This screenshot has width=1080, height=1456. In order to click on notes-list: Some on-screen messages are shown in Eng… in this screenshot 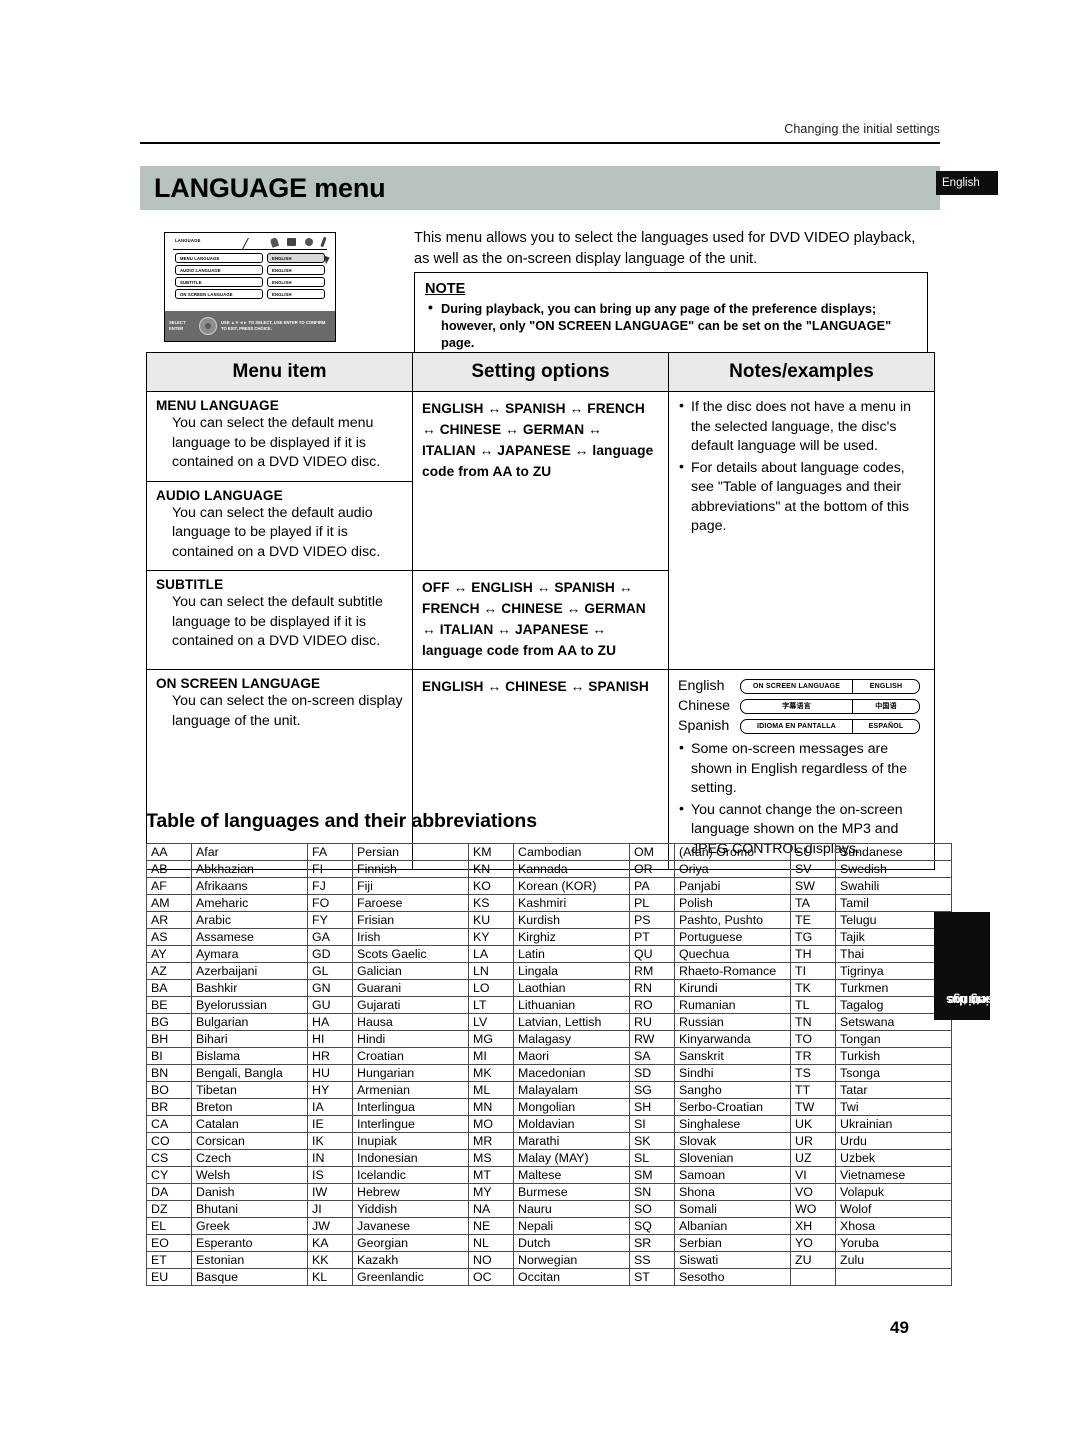, I will do `click(801, 799)`.